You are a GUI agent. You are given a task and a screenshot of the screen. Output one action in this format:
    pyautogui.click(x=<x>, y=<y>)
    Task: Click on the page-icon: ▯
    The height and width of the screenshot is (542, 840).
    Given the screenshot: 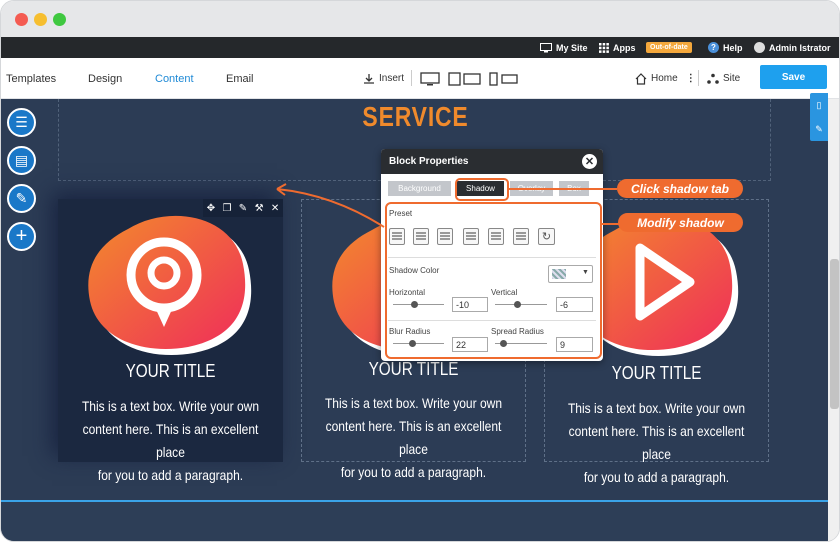 What is the action you would take?
    pyautogui.click(x=819, y=105)
    